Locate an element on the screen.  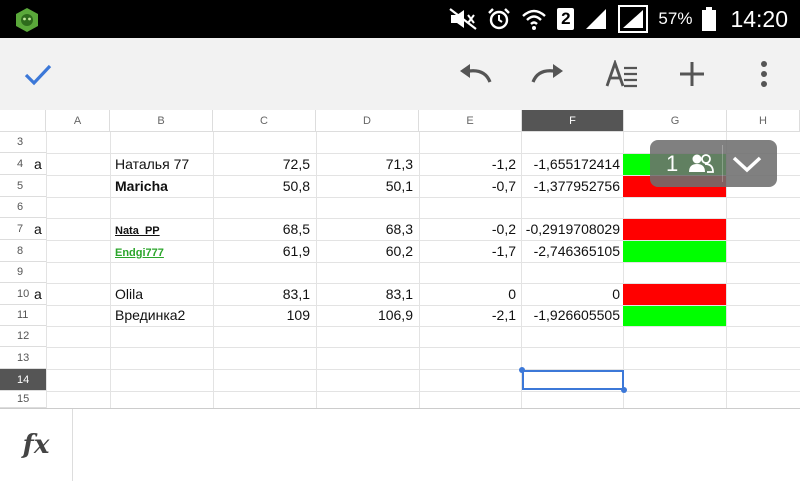
collaborators-popup: 1 is located at coordinates (713, 163).